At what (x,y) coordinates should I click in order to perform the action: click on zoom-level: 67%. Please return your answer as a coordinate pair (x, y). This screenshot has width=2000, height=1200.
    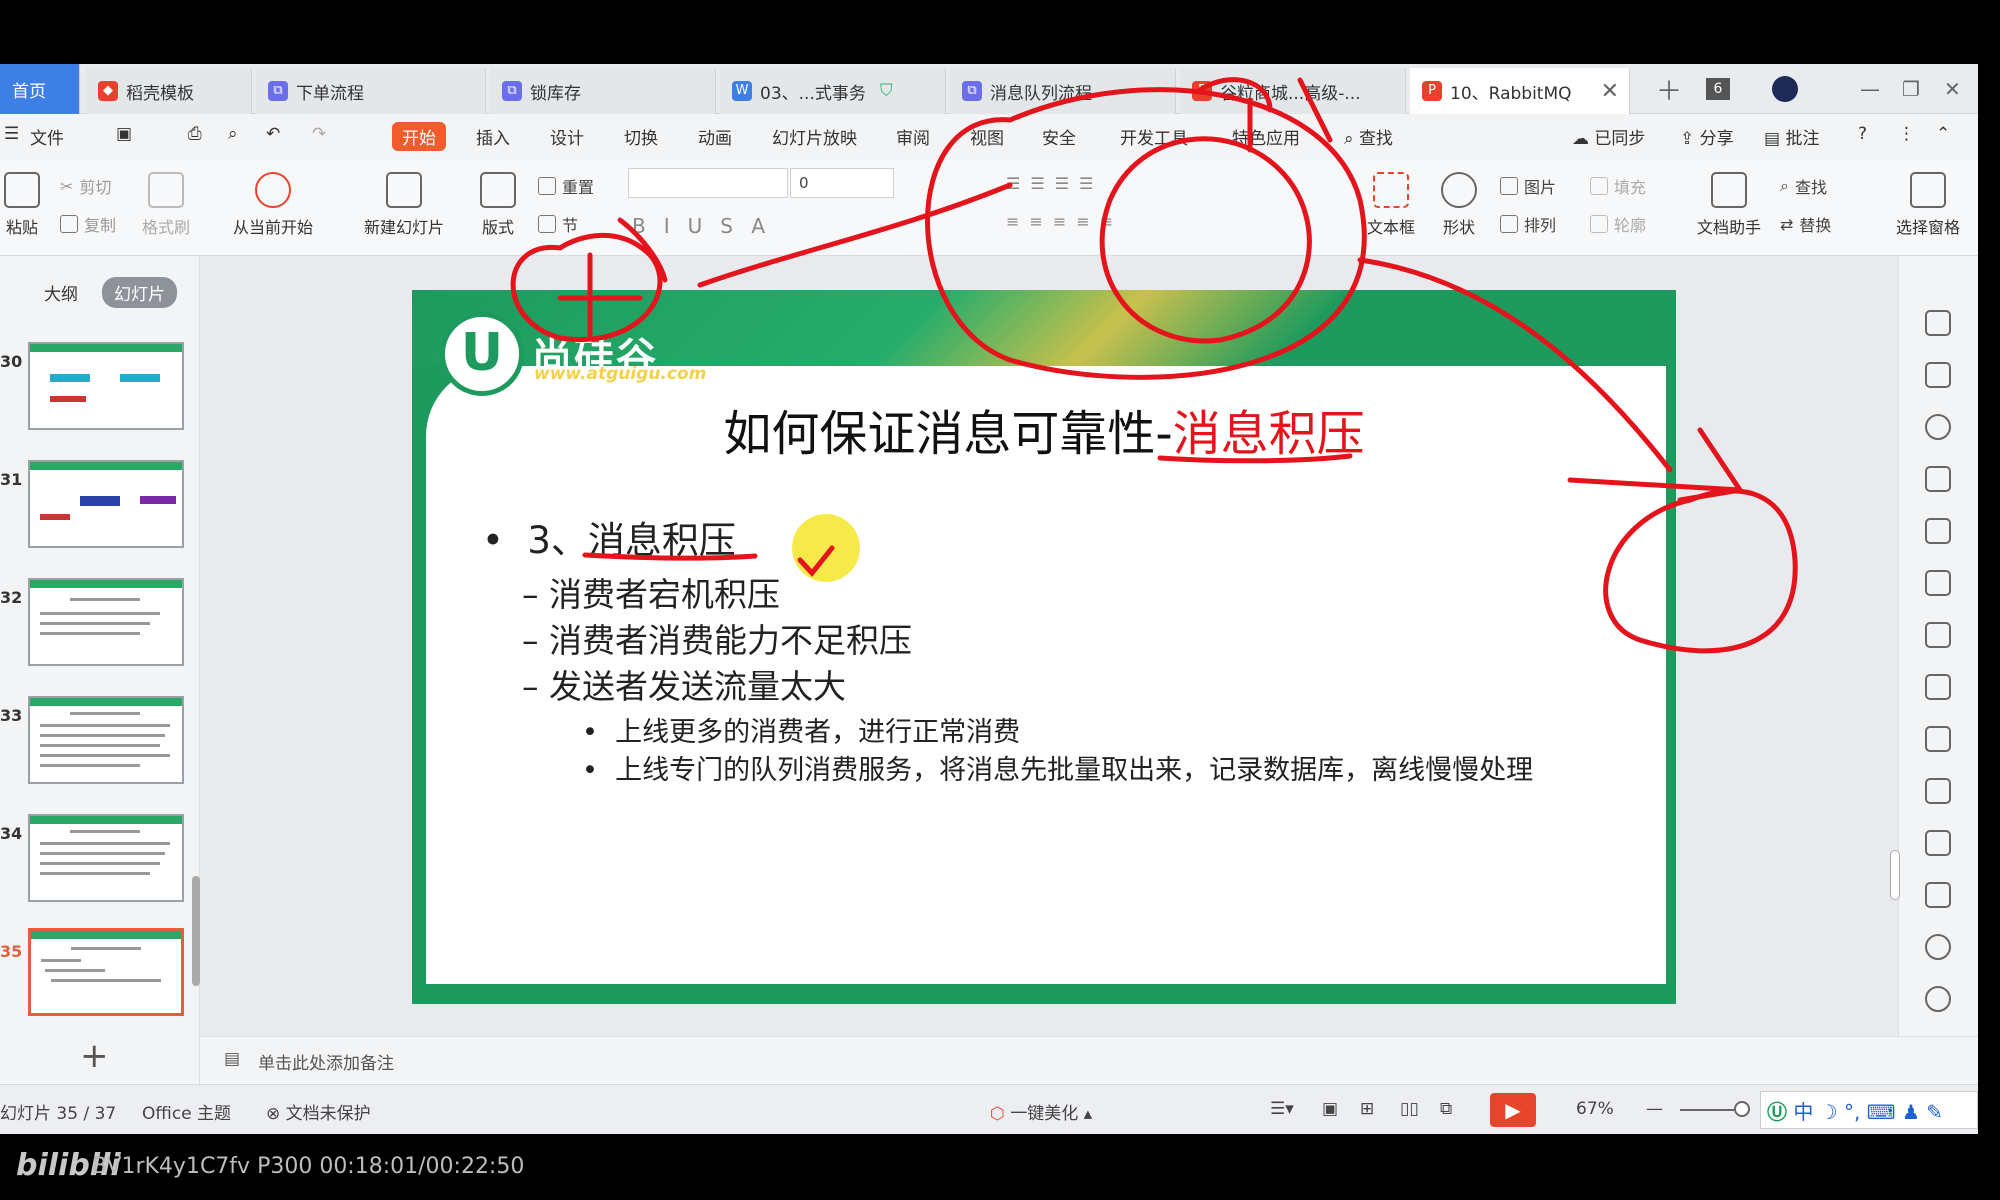
    Looking at the image, I should click on (1595, 1109).